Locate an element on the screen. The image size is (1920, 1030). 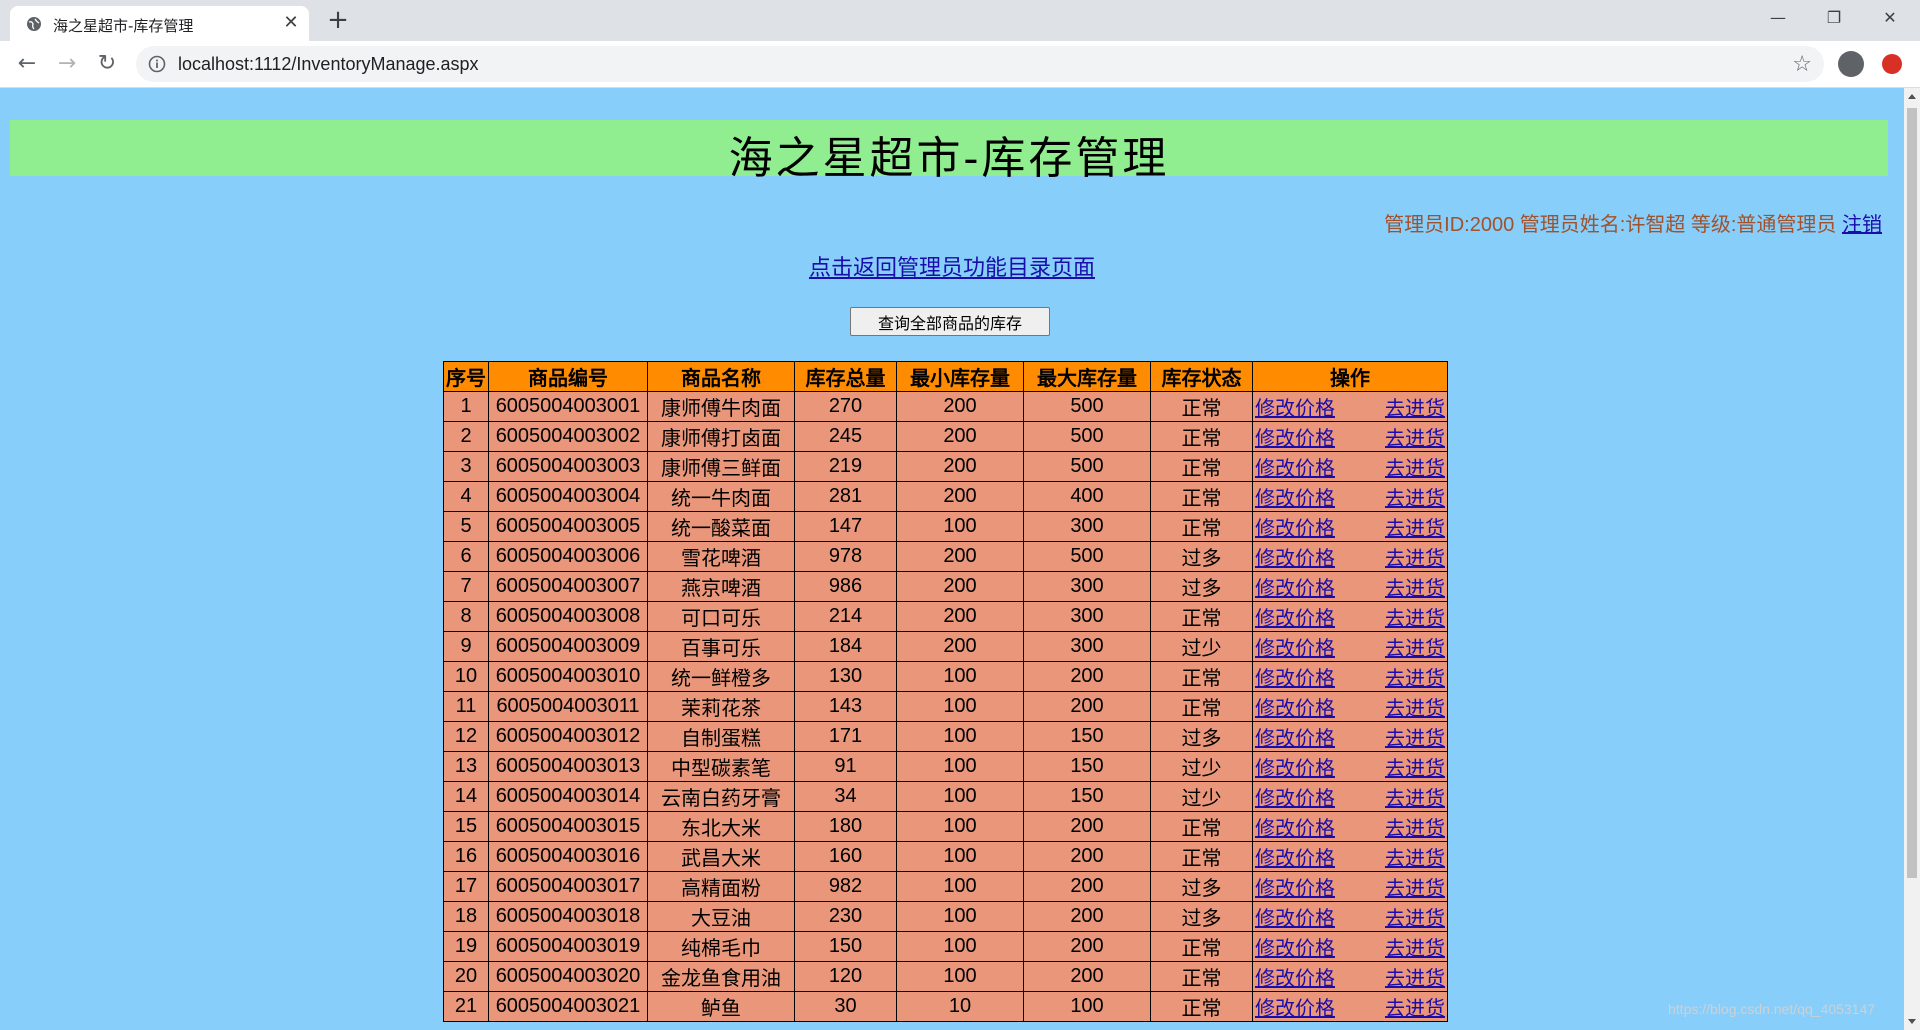
maximize-button: ❐ is located at coordinates (1834, 18).